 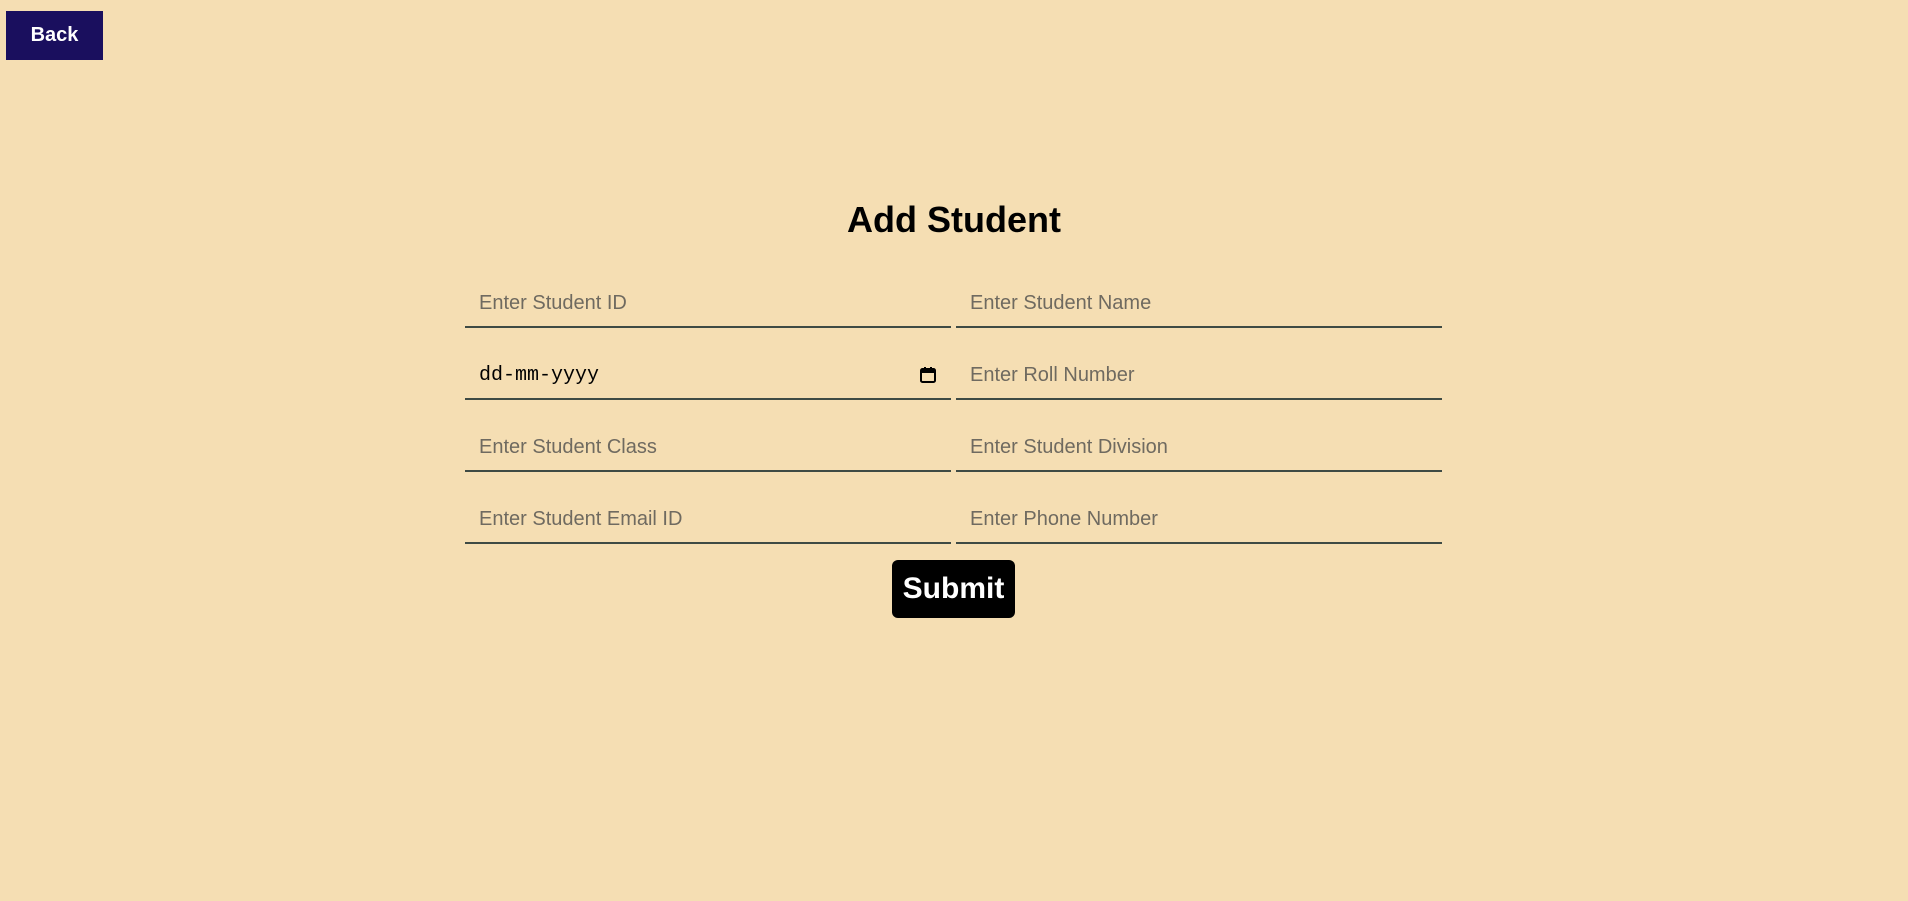 What do you see at coordinates (708, 376) in the screenshot?
I see `date-of-birth-input: dd-mm-yyyy` at bounding box center [708, 376].